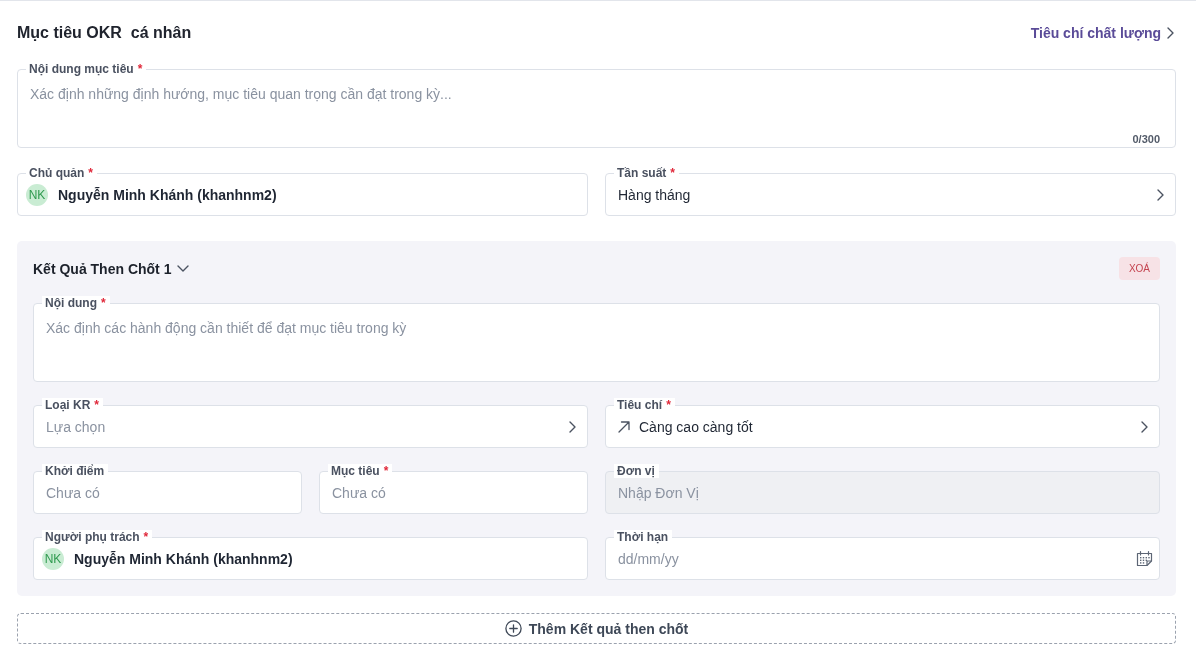 This screenshot has width=1196, height=660. I want to click on field-label: Chủ quản *, so click(61, 173).